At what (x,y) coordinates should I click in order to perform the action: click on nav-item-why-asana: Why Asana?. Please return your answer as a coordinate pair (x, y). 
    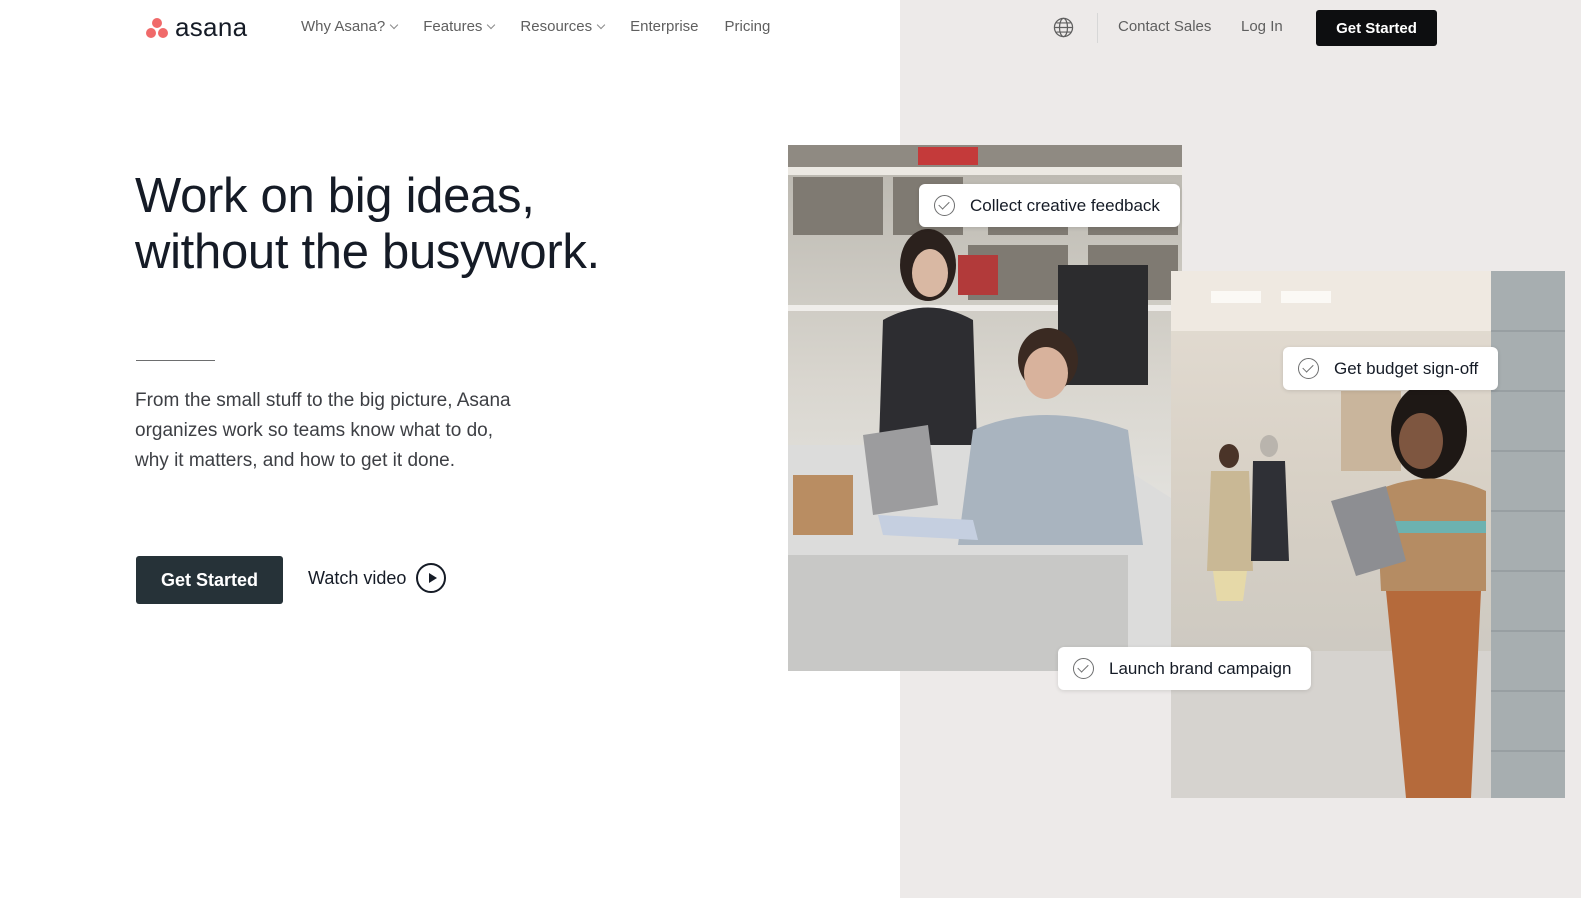
    Looking at the image, I should click on (350, 26).